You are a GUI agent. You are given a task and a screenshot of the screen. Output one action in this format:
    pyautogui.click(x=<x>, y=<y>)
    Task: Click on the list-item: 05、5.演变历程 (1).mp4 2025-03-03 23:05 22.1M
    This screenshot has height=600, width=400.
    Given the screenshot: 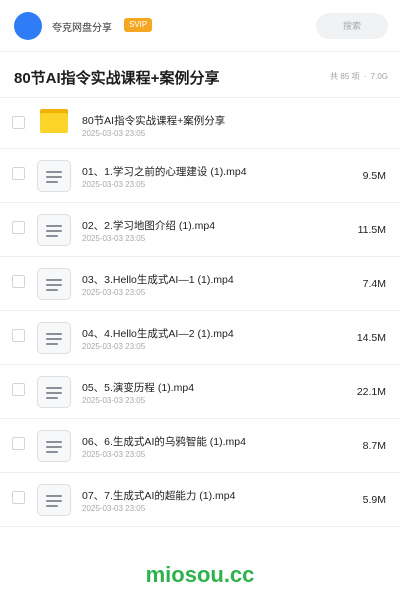 What is the action you would take?
    pyautogui.click(x=200, y=392)
    